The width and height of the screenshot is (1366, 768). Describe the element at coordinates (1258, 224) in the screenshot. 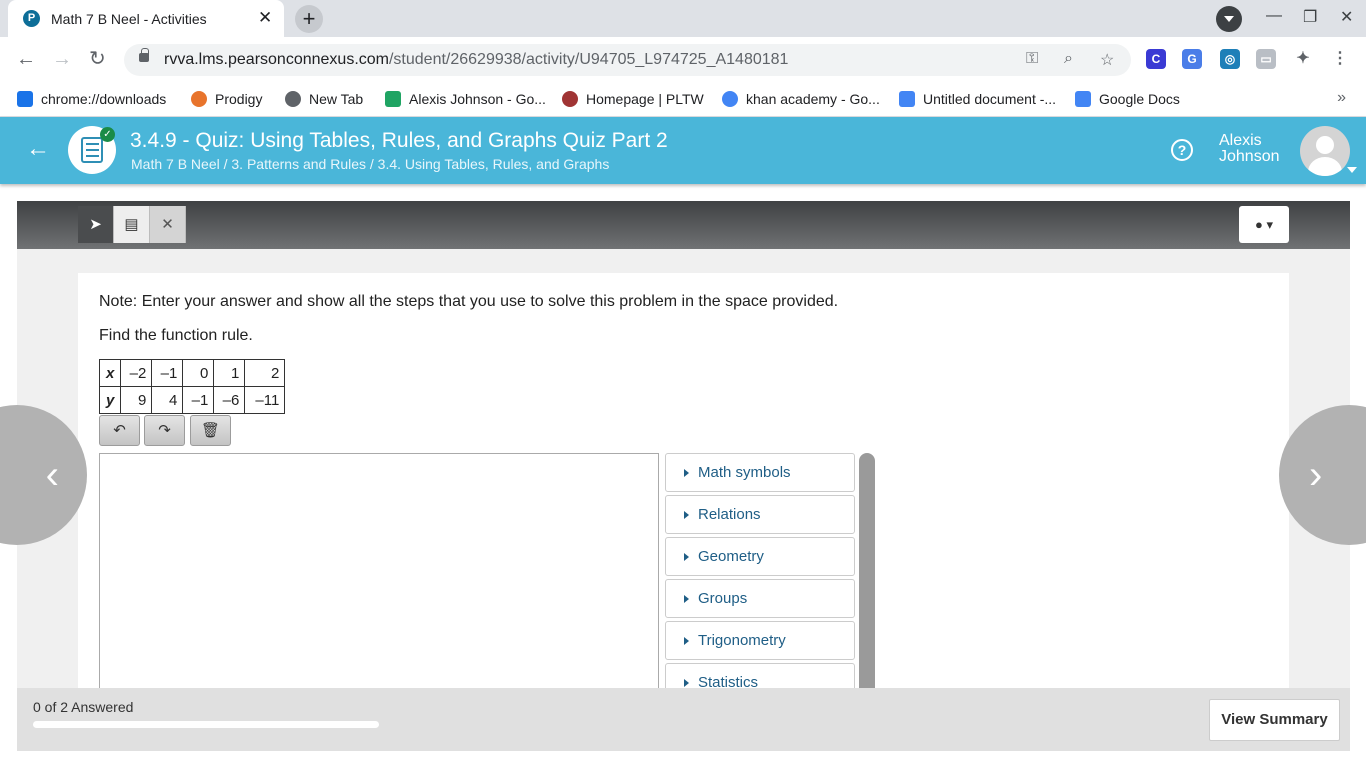

I see `person-icon: ●` at that location.